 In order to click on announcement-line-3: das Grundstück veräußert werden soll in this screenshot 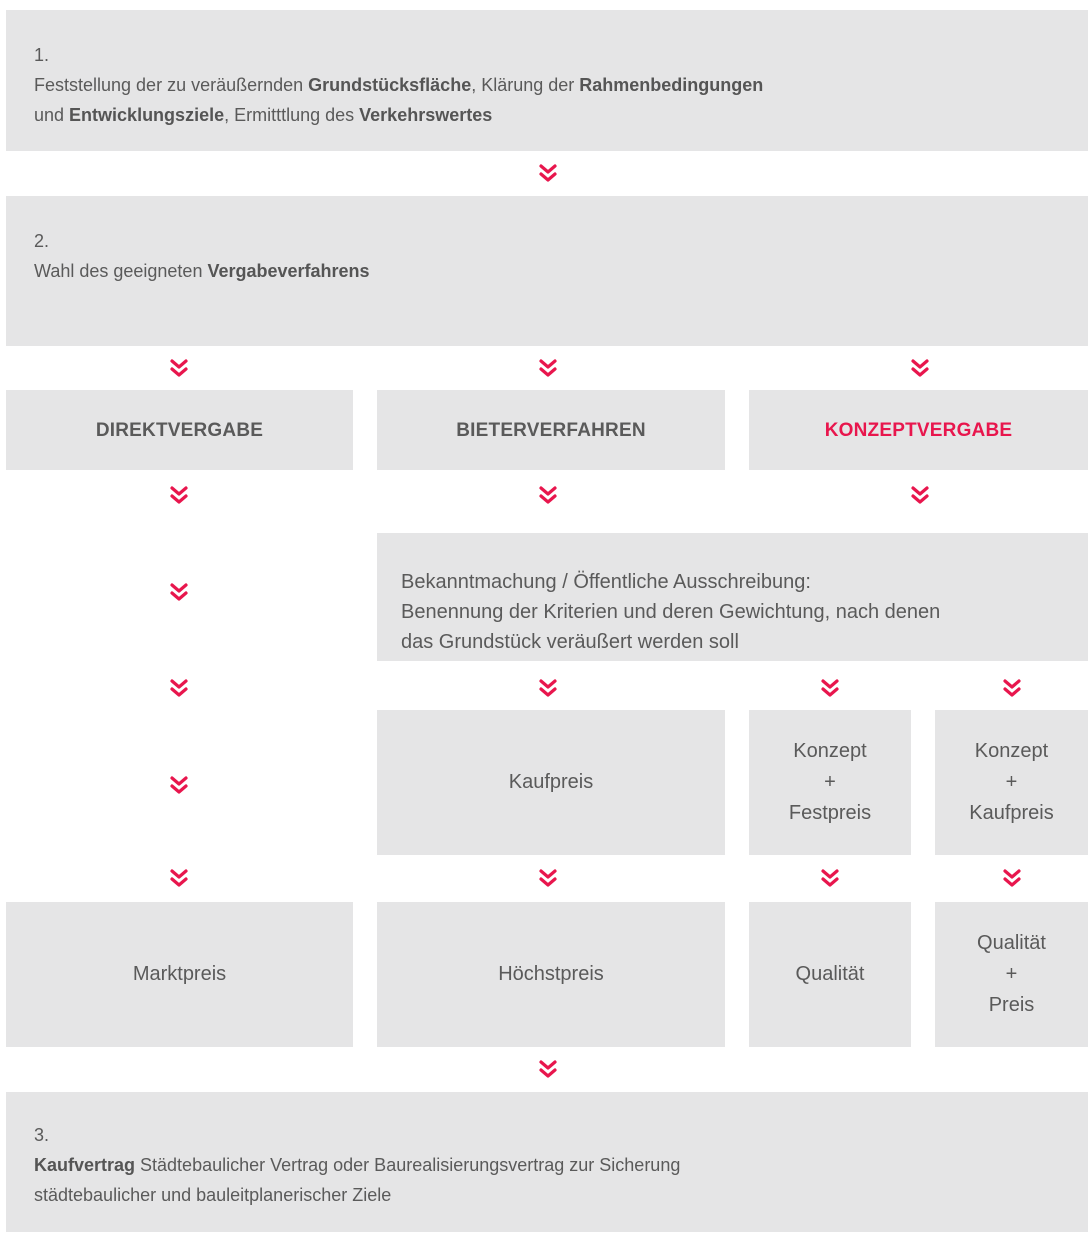, I will do `click(570, 642)`.